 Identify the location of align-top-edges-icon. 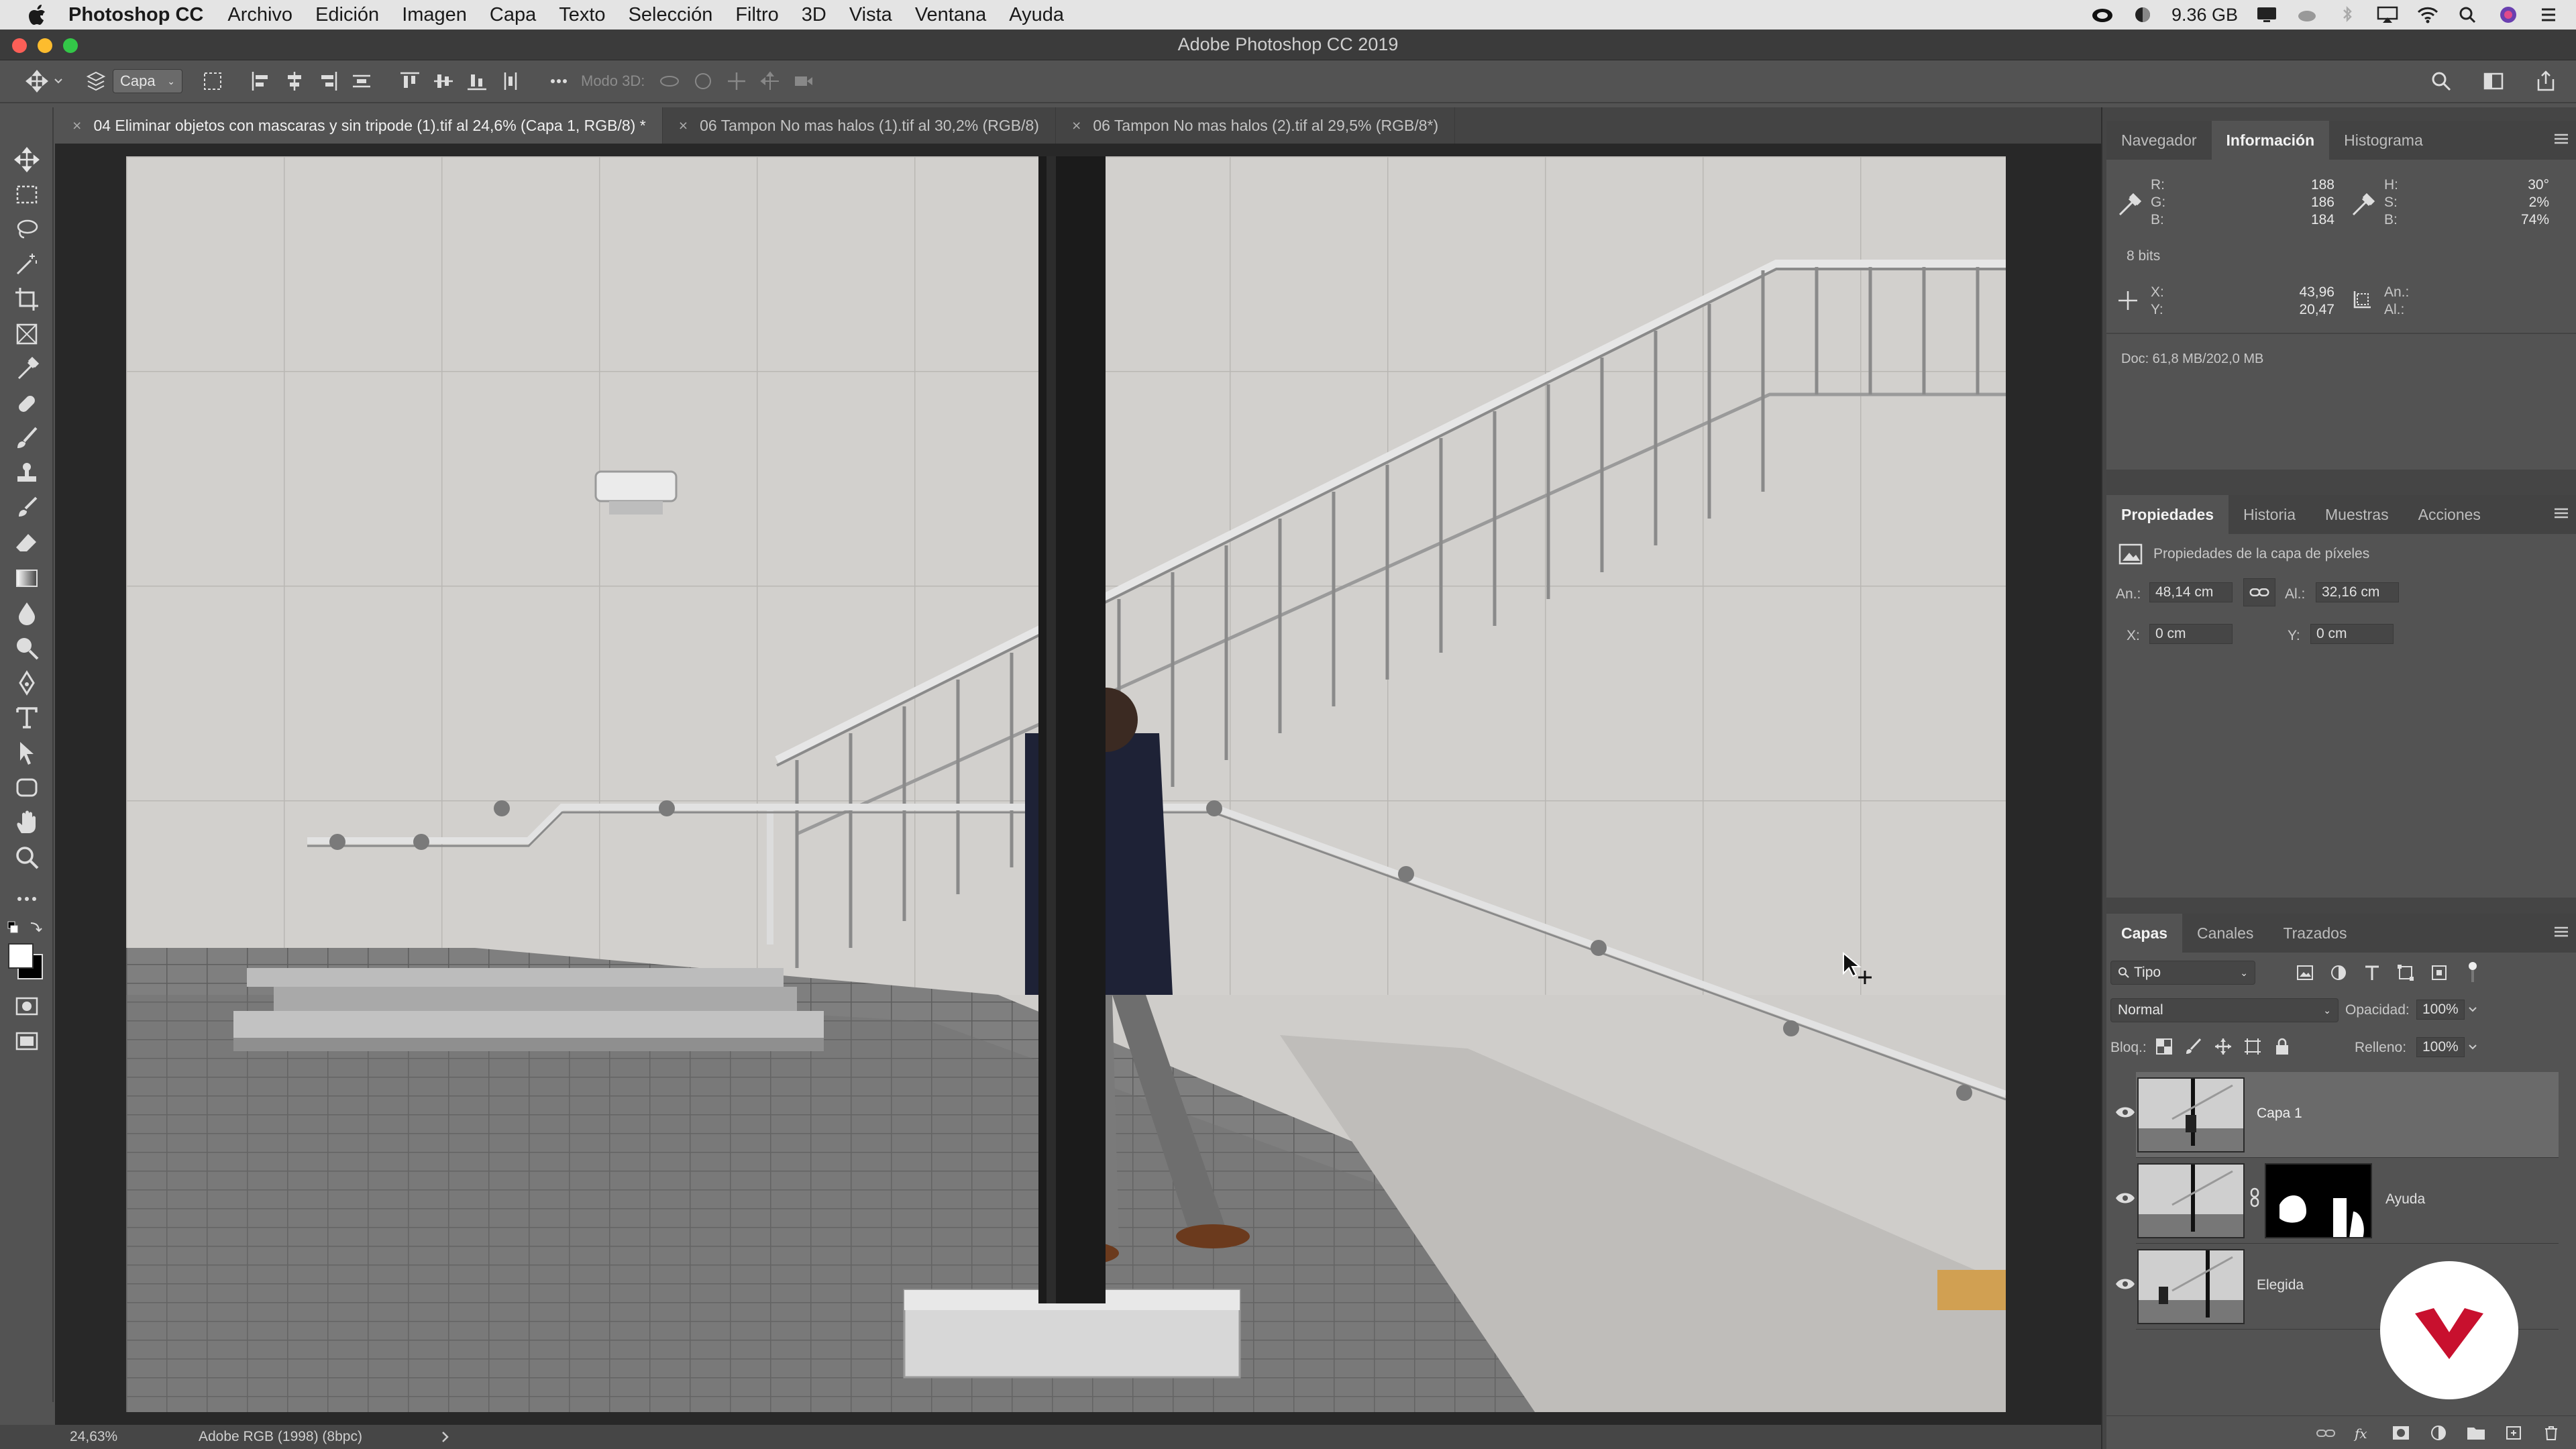
(409, 81).